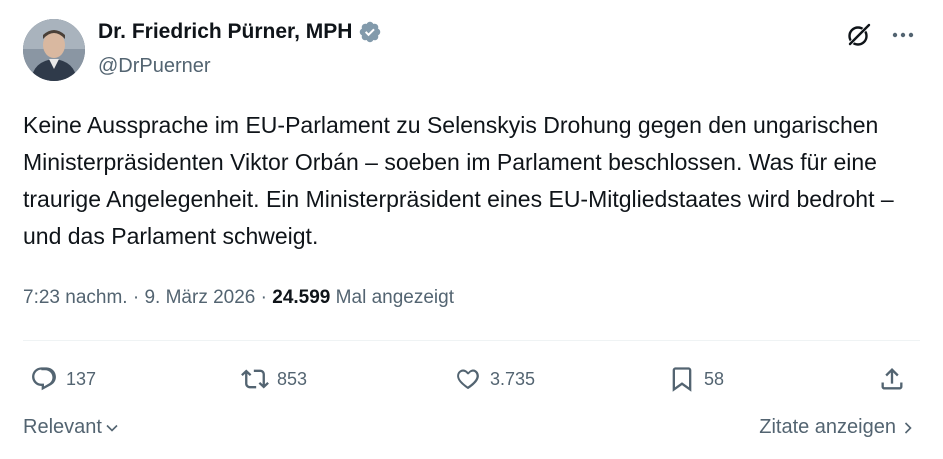 This screenshot has width=943, height=459. I want to click on author-name-text: Dr. Friedrich Pürner, MPH, so click(225, 32).